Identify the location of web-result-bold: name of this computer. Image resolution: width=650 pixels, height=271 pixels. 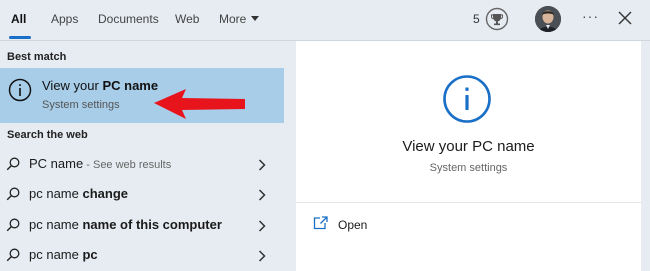
(152, 224).